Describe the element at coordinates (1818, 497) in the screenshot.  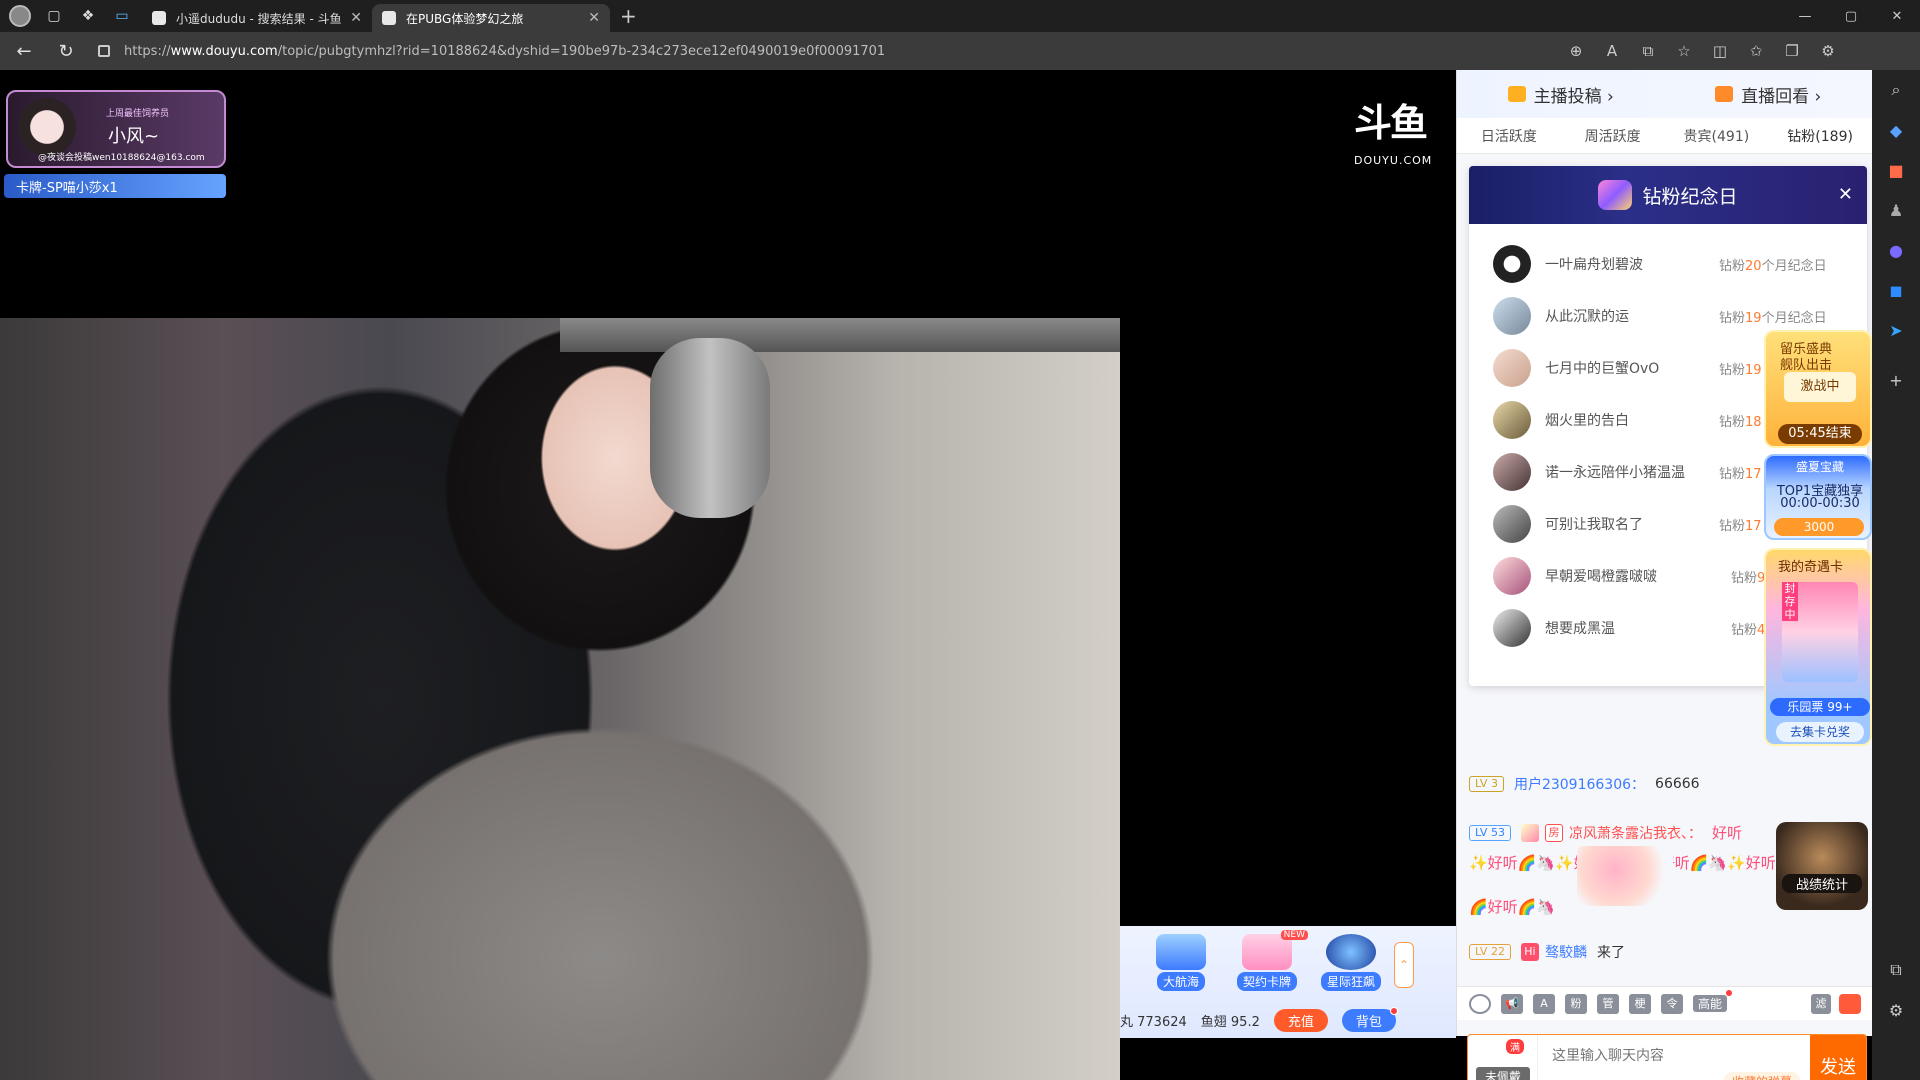
I see `treasure-widget: 盛夏宝藏 TOP1宝藏独享 00:00-00:30 3000` at that location.